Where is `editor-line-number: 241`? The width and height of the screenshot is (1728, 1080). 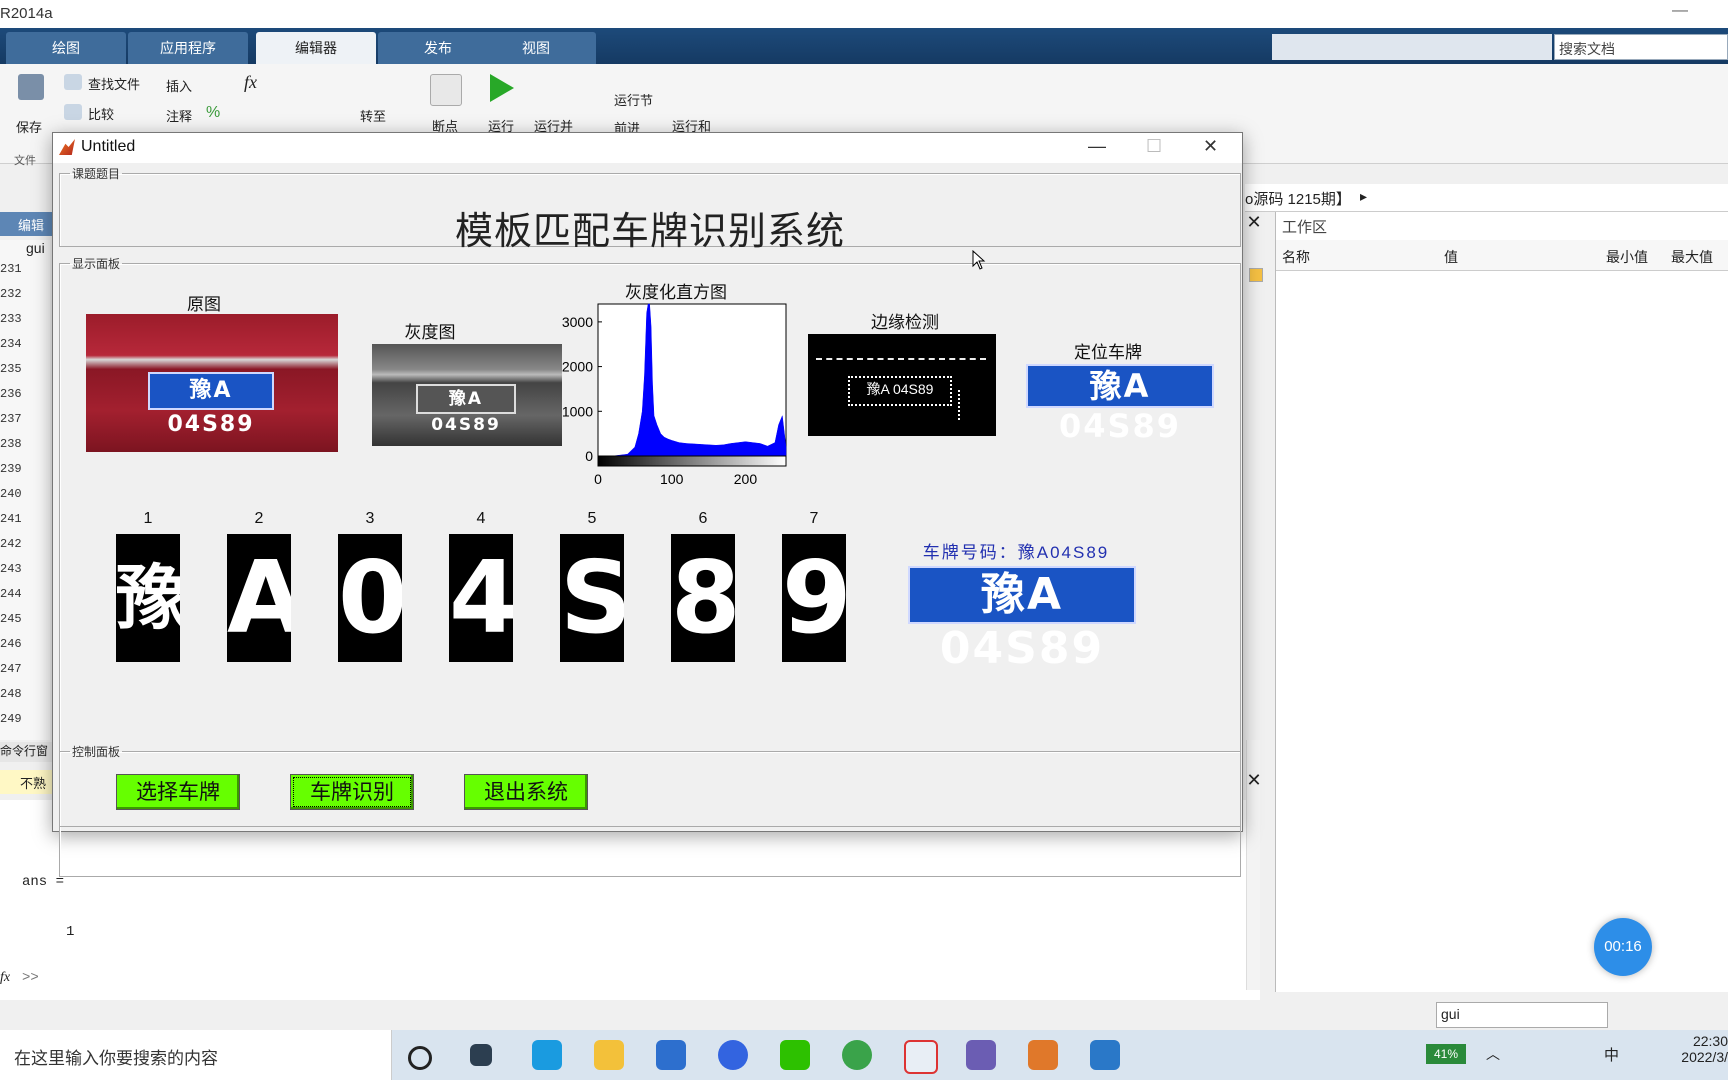 editor-line-number: 241 is located at coordinates (11, 519).